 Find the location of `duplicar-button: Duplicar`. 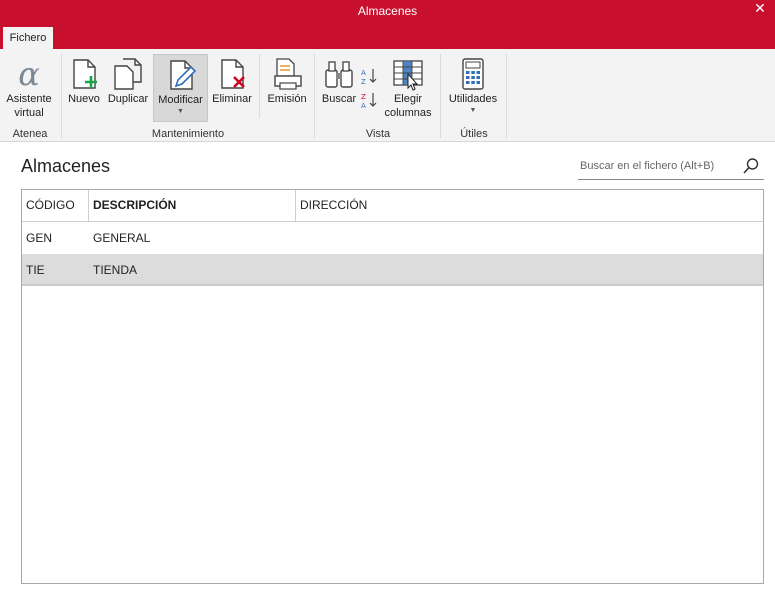

duplicar-button: Duplicar is located at coordinates (128, 89).